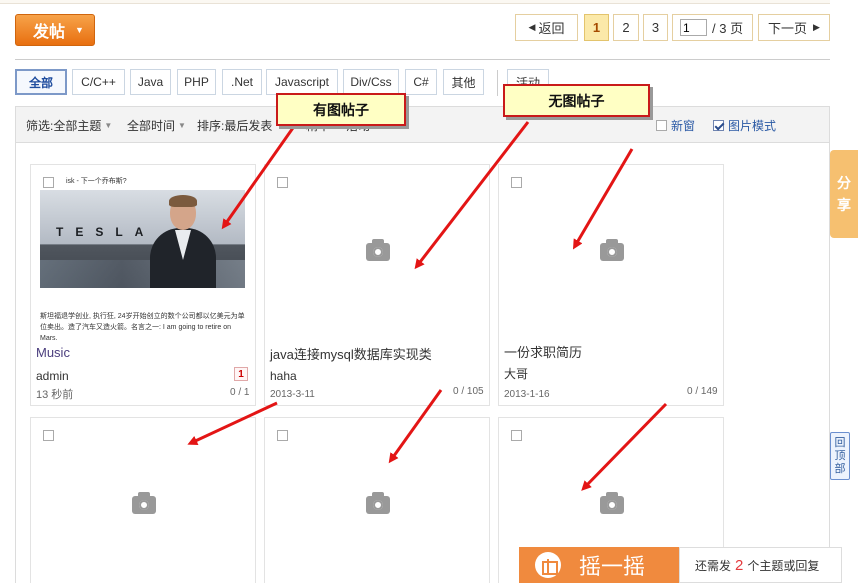  Describe the element at coordinates (596, 27) in the screenshot. I see `pager-page-1: 1` at that location.